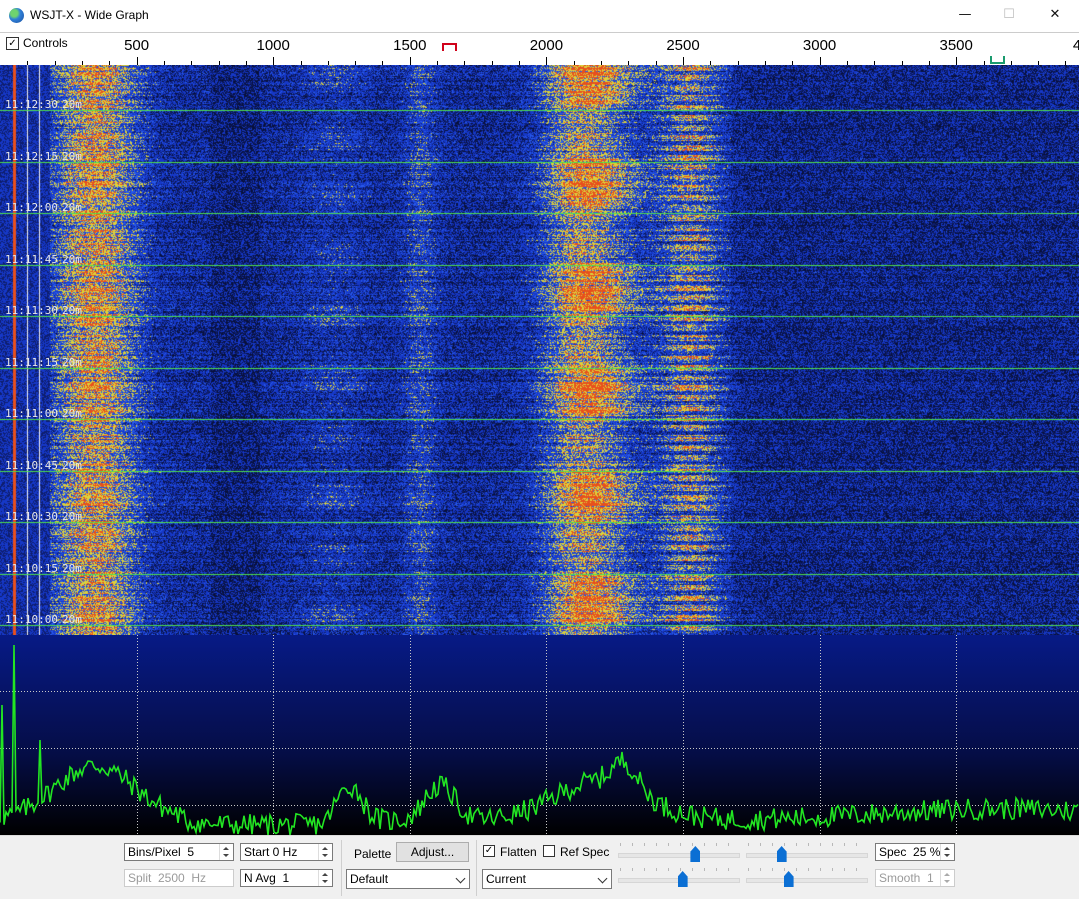 The width and height of the screenshot is (1079, 899). Describe the element at coordinates (965, 16) in the screenshot. I see `minimize-button: —` at that location.